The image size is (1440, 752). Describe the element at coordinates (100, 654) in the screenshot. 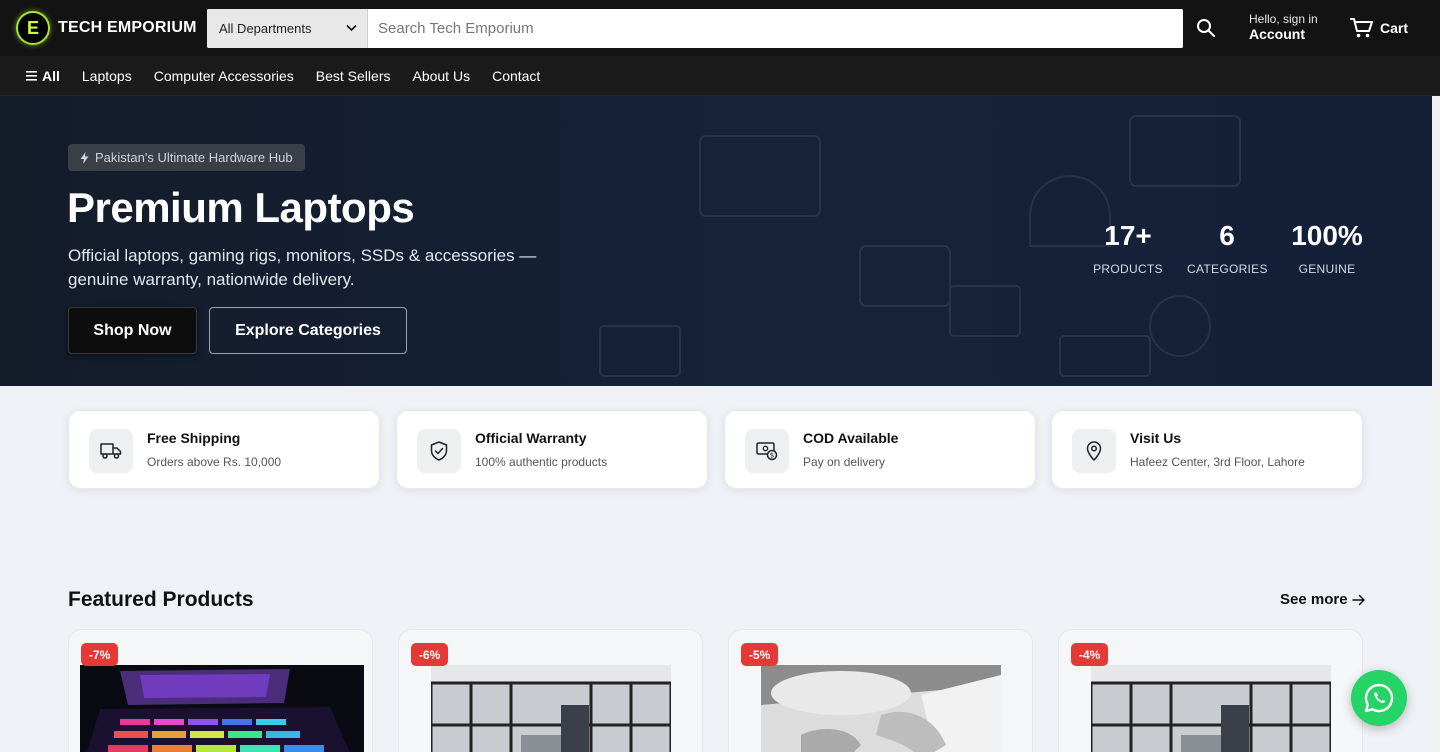

I see `discount-badge: -7%` at that location.